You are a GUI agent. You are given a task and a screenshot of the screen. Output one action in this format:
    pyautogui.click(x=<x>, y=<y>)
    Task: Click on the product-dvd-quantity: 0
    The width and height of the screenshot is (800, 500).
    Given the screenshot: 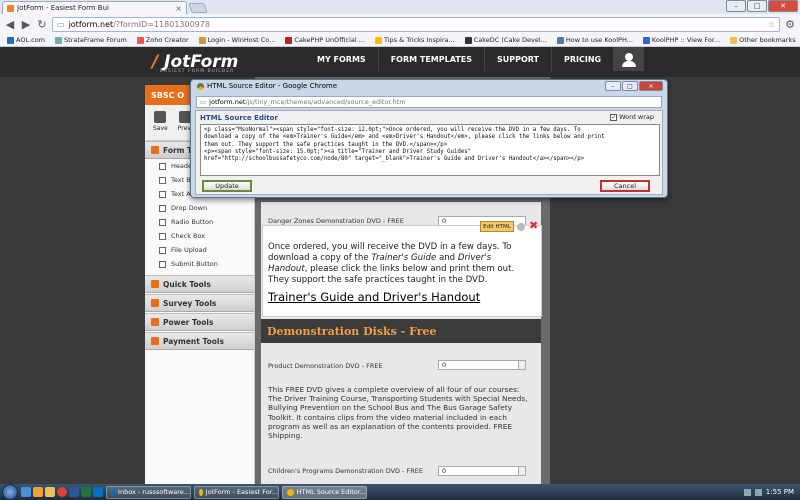 What is the action you would take?
    pyautogui.click(x=482, y=365)
    